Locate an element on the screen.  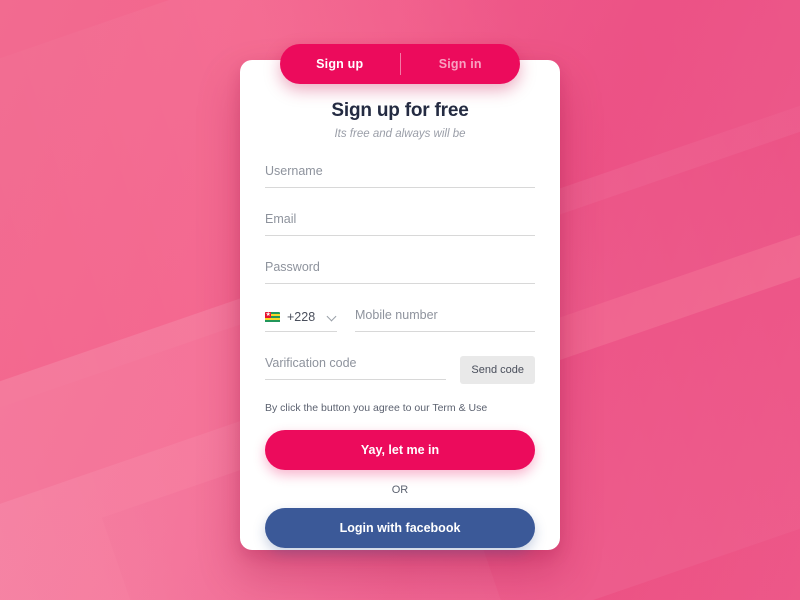
tab-signin: Sign in is located at coordinates (461, 64).